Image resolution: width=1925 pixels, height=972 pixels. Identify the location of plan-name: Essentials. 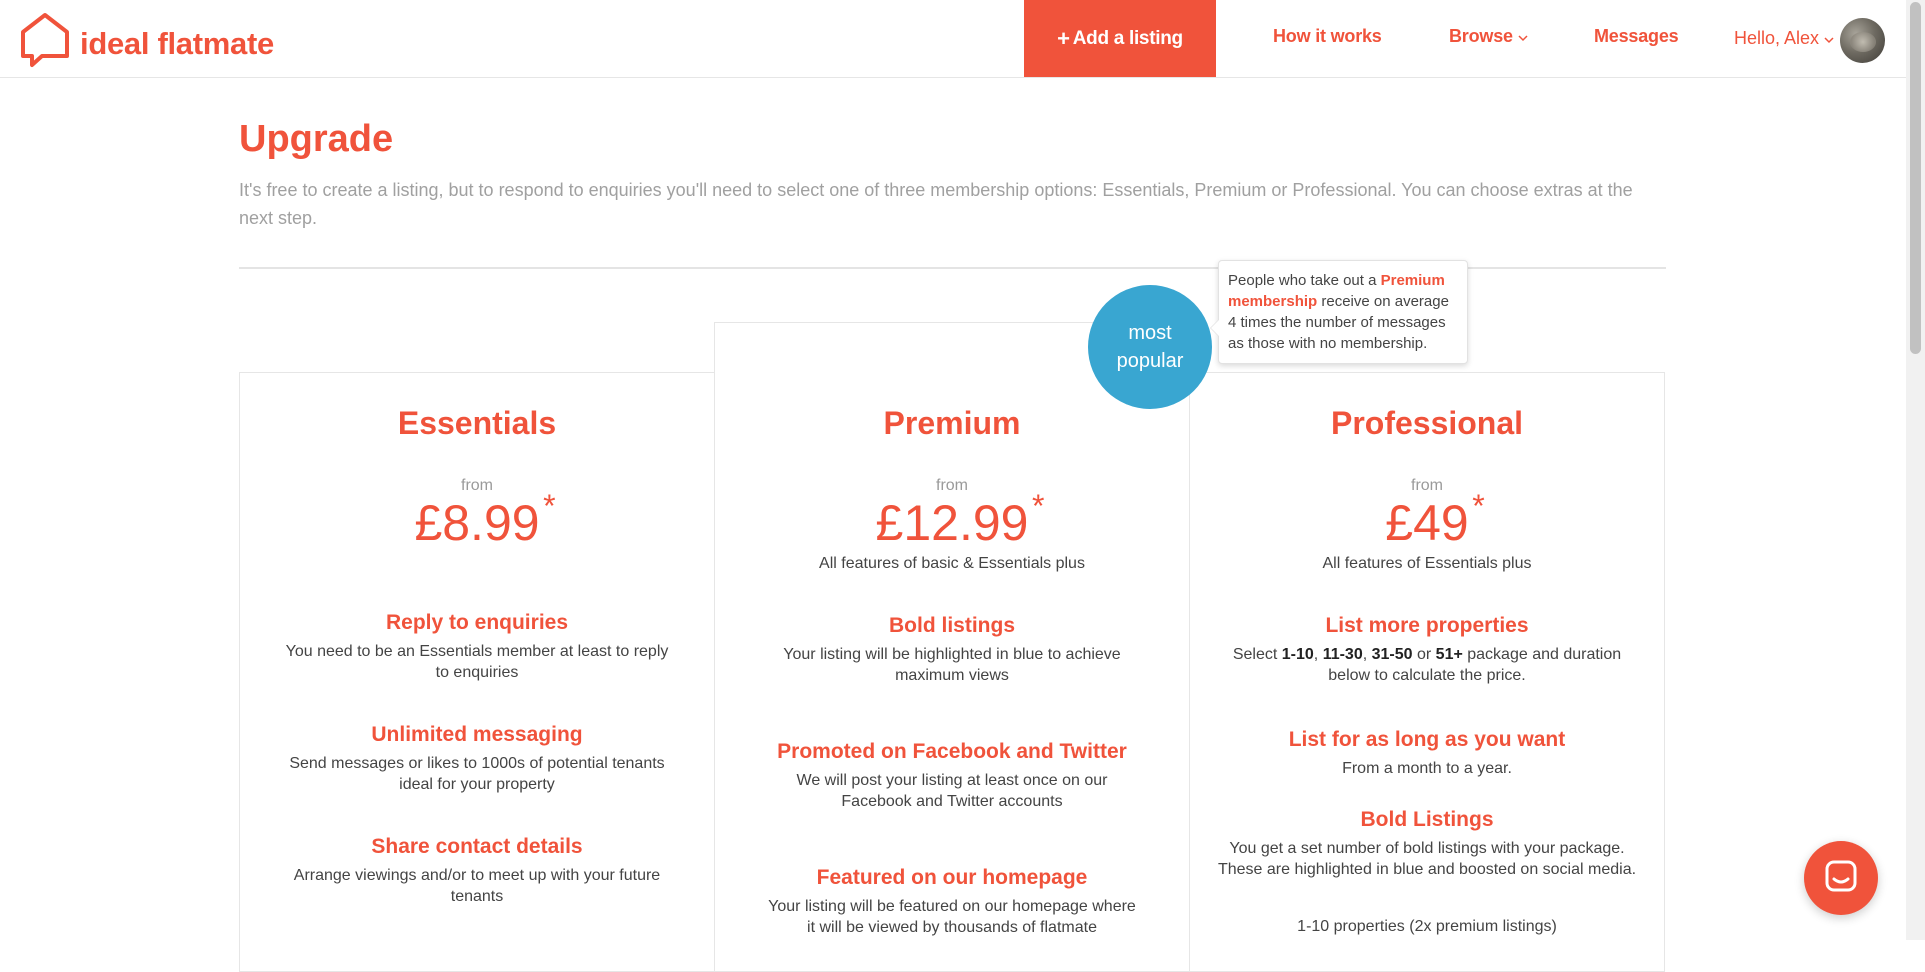
(477, 423).